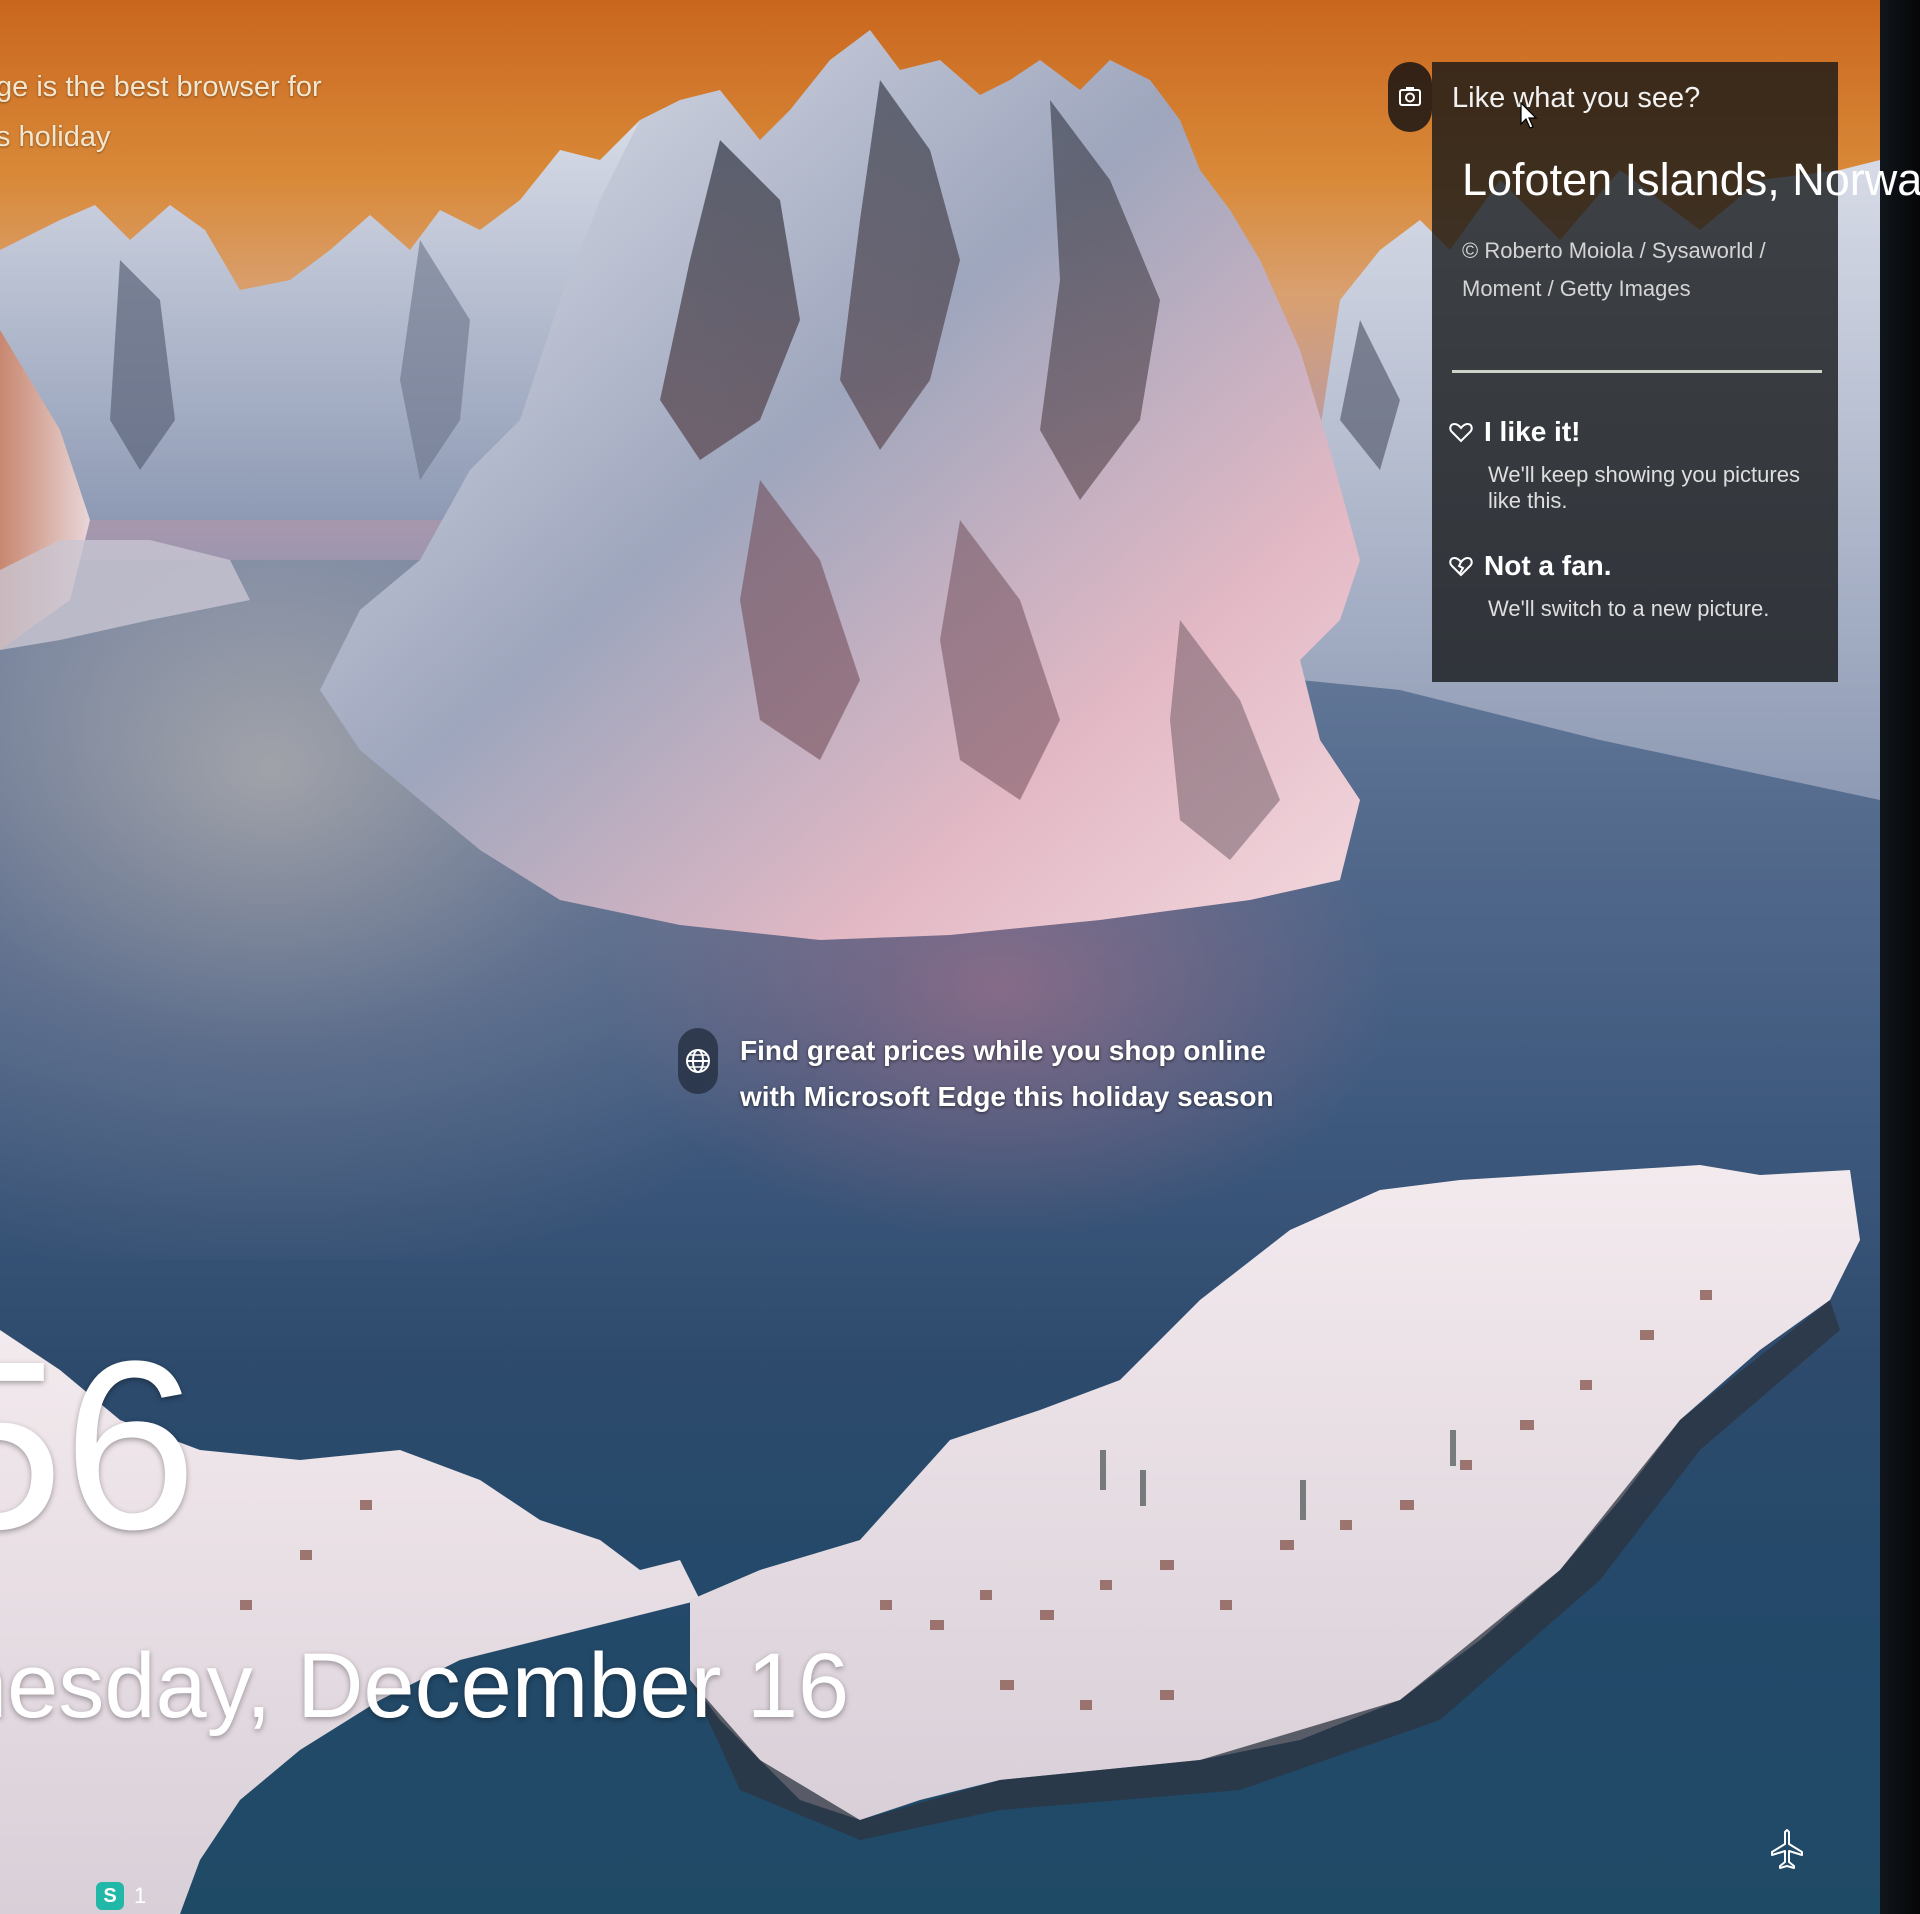 This screenshot has height=1914, width=1920. What do you see at coordinates (161, 112) in the screenshot?
I see `edge-ad-text: ge is the best browser for s holiday` at bounding box center [161, 112].